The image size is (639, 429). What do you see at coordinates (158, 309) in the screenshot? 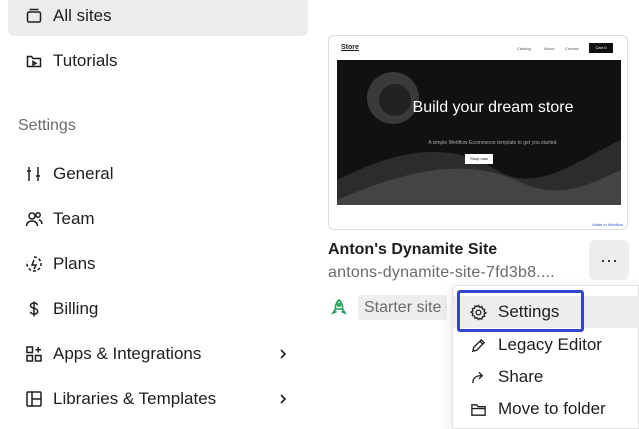
I see `sidebar-item-billing: Billing` at bounding box center [158, 309].